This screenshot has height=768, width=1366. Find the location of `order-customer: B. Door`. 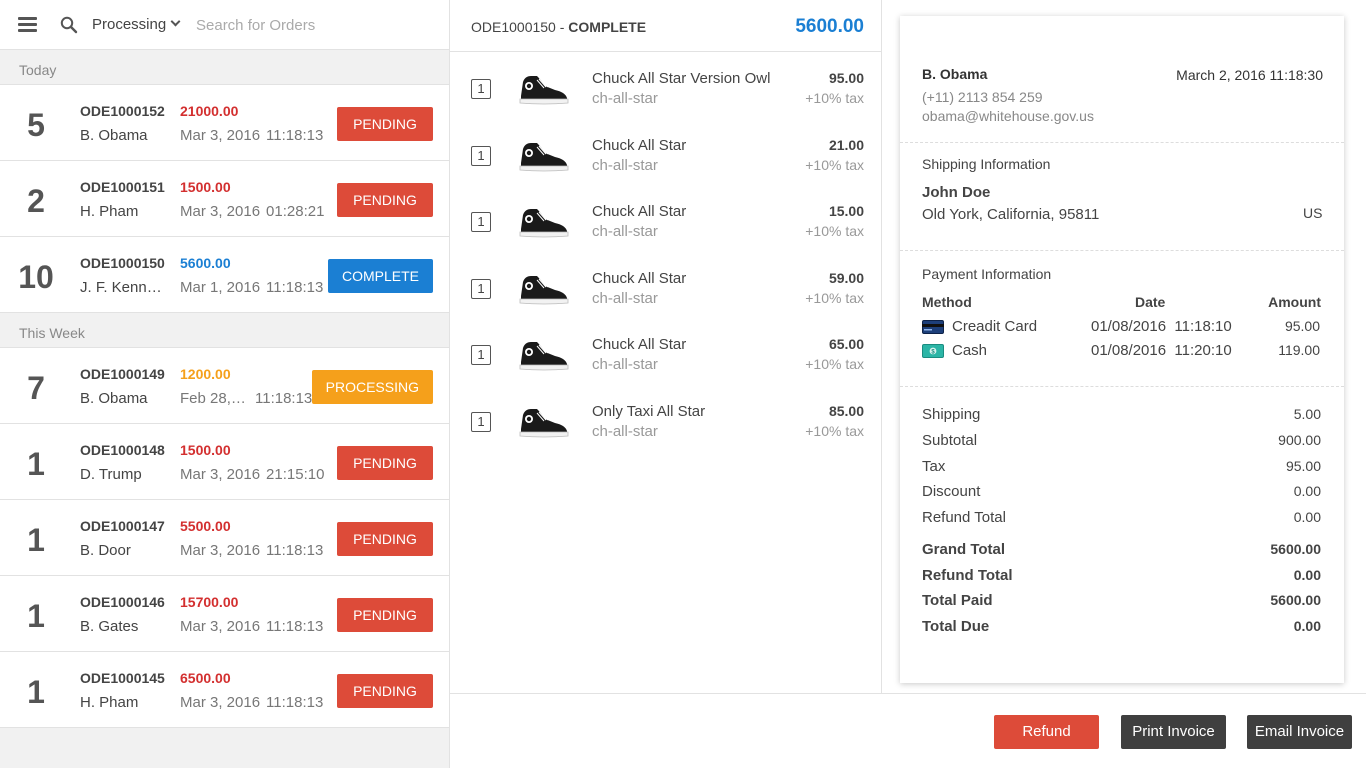

order-customer: B. Door is located at coordinates (105, 550).